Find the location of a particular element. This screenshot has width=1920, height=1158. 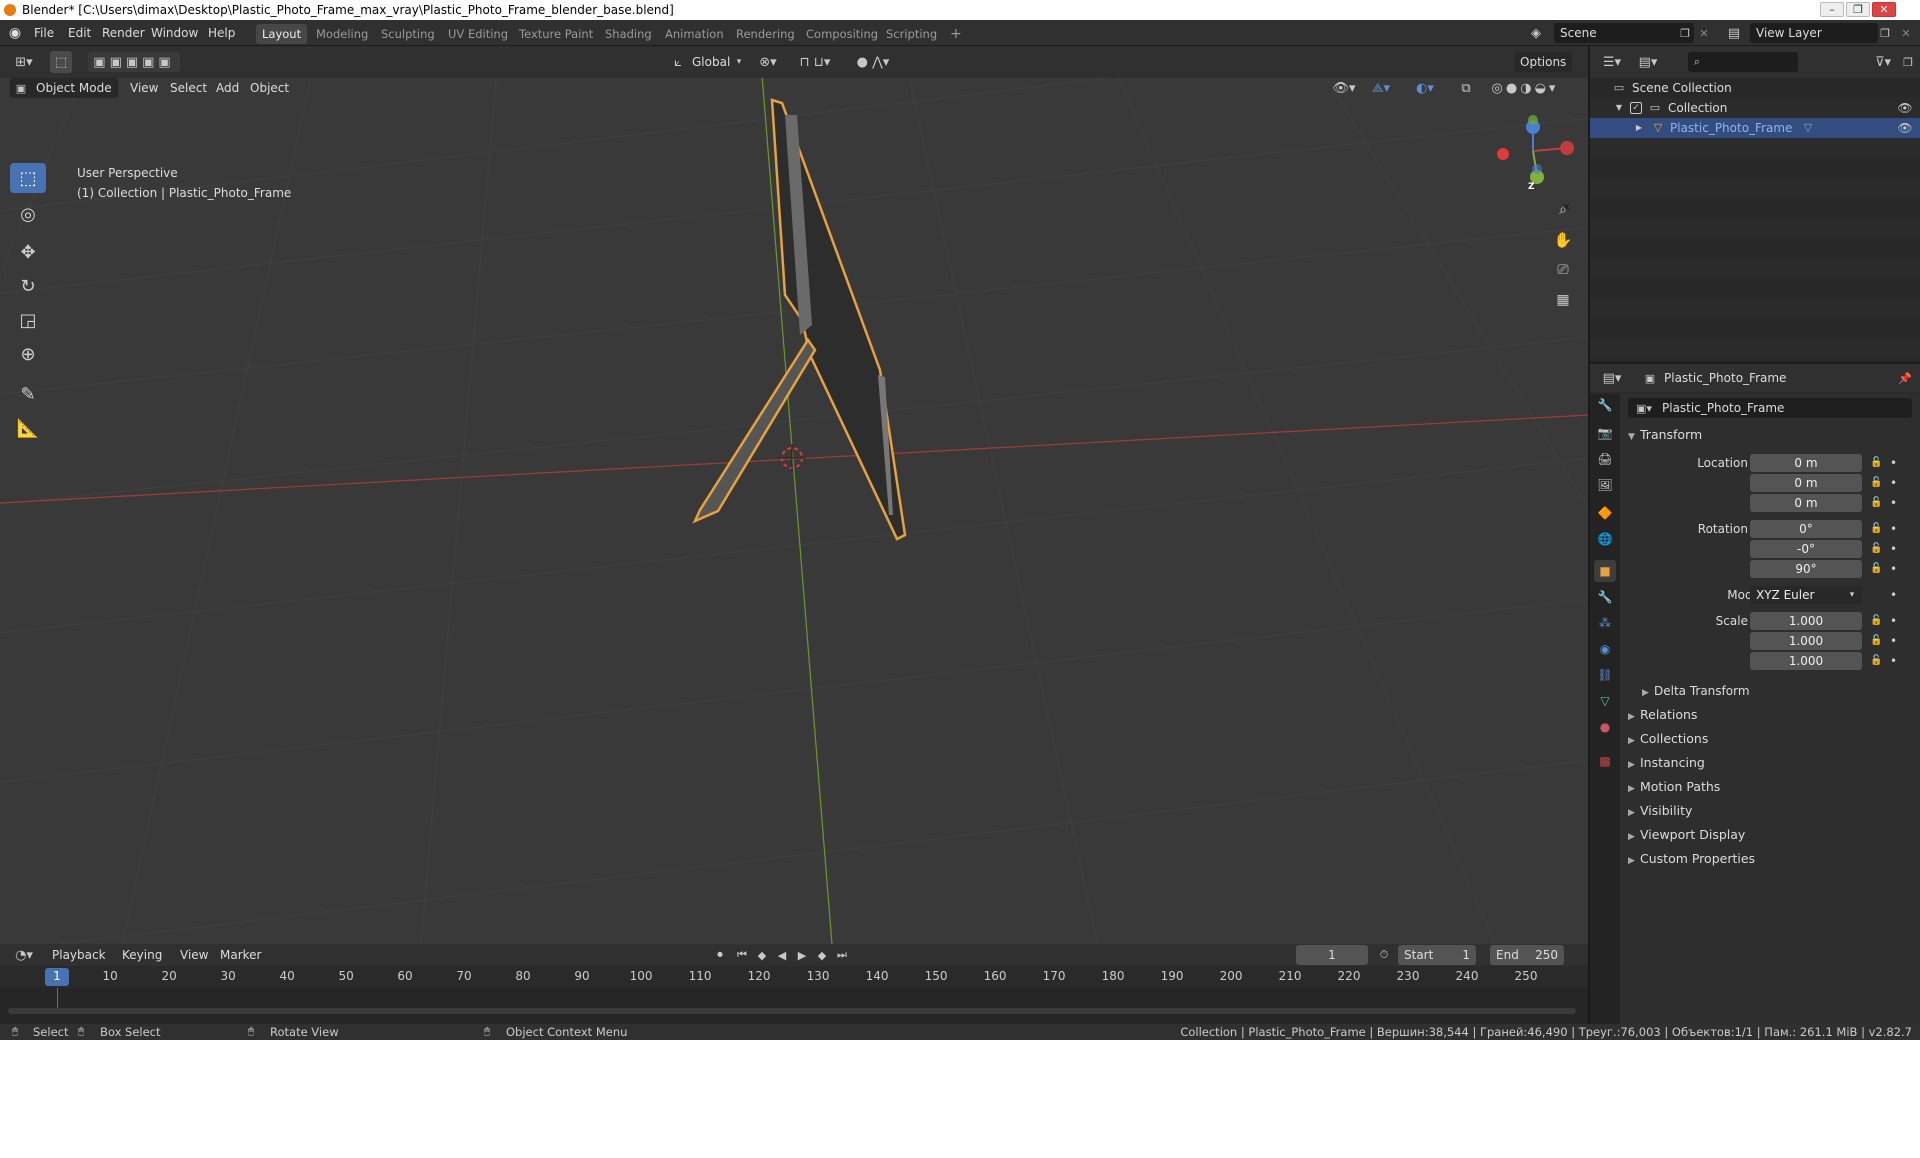

tab-sculpting: Sculpting is located at coordinates (408, 34).